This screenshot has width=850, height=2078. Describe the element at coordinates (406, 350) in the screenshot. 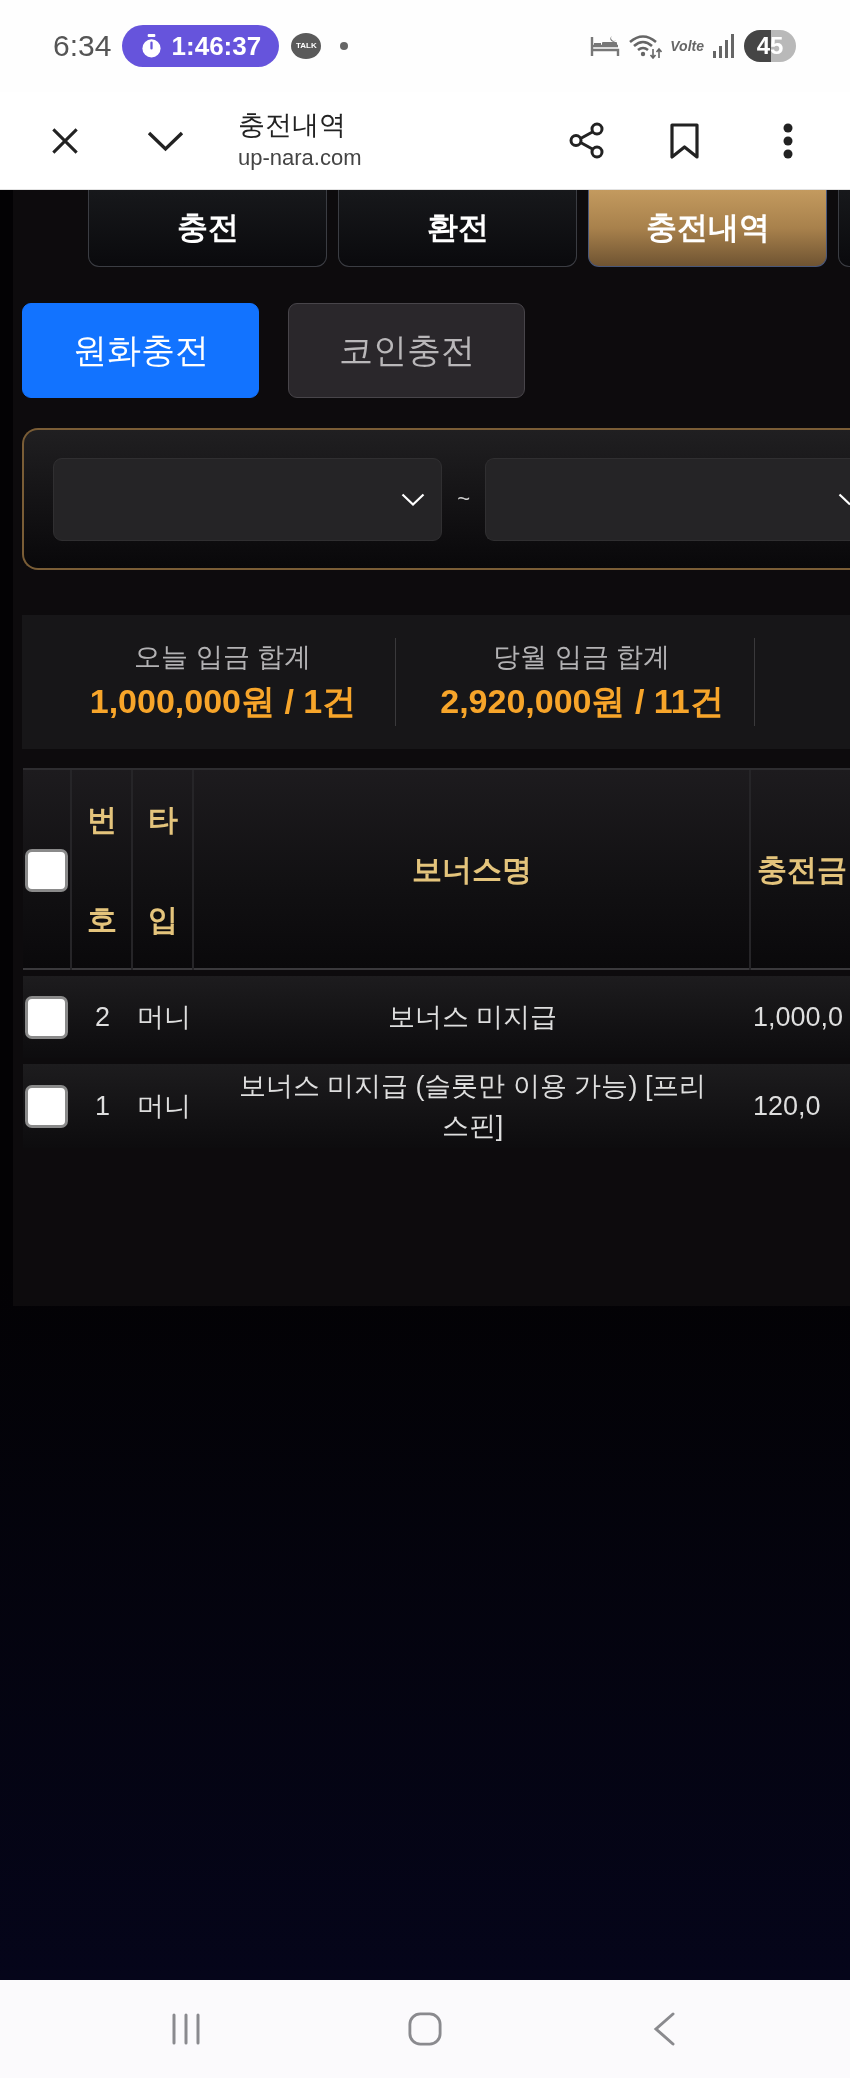

I see `currency-tab: 코인충전` at that location.